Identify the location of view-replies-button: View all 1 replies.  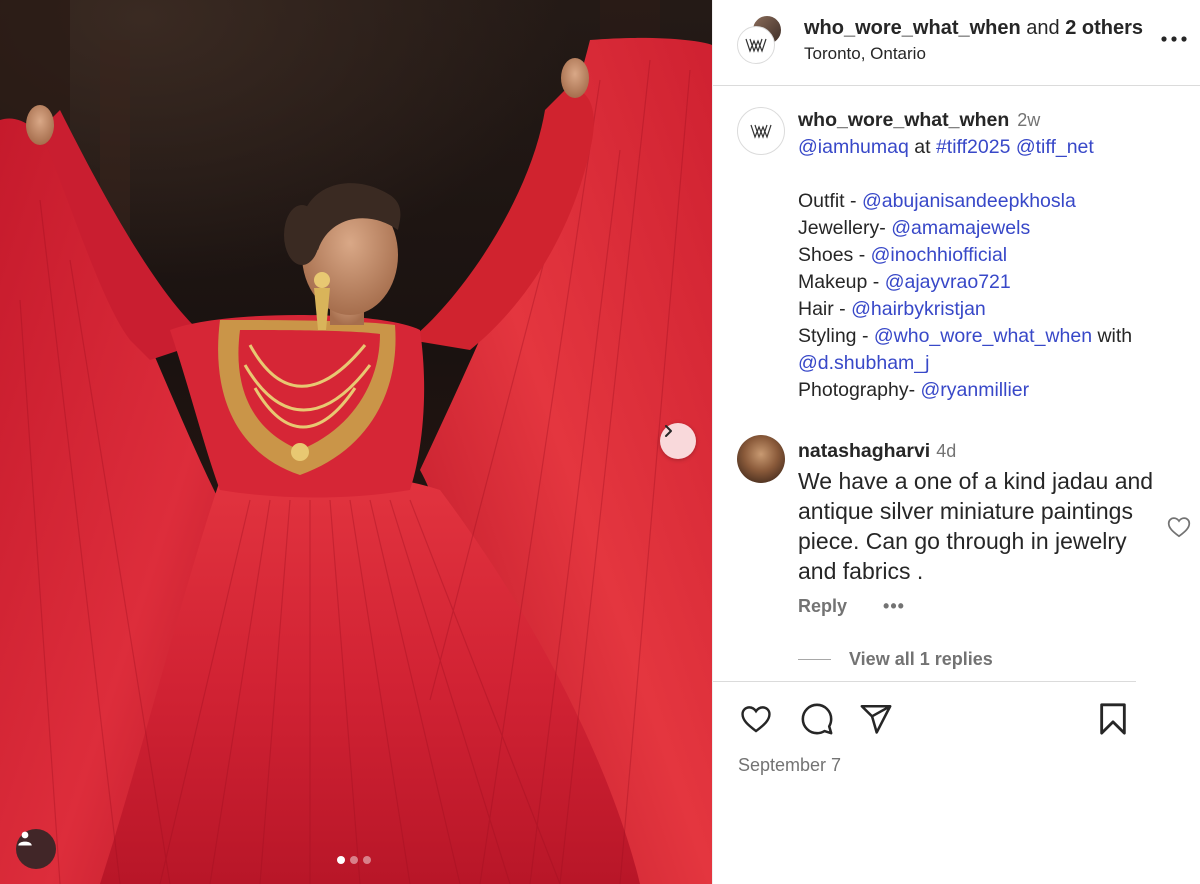
(895, 659).